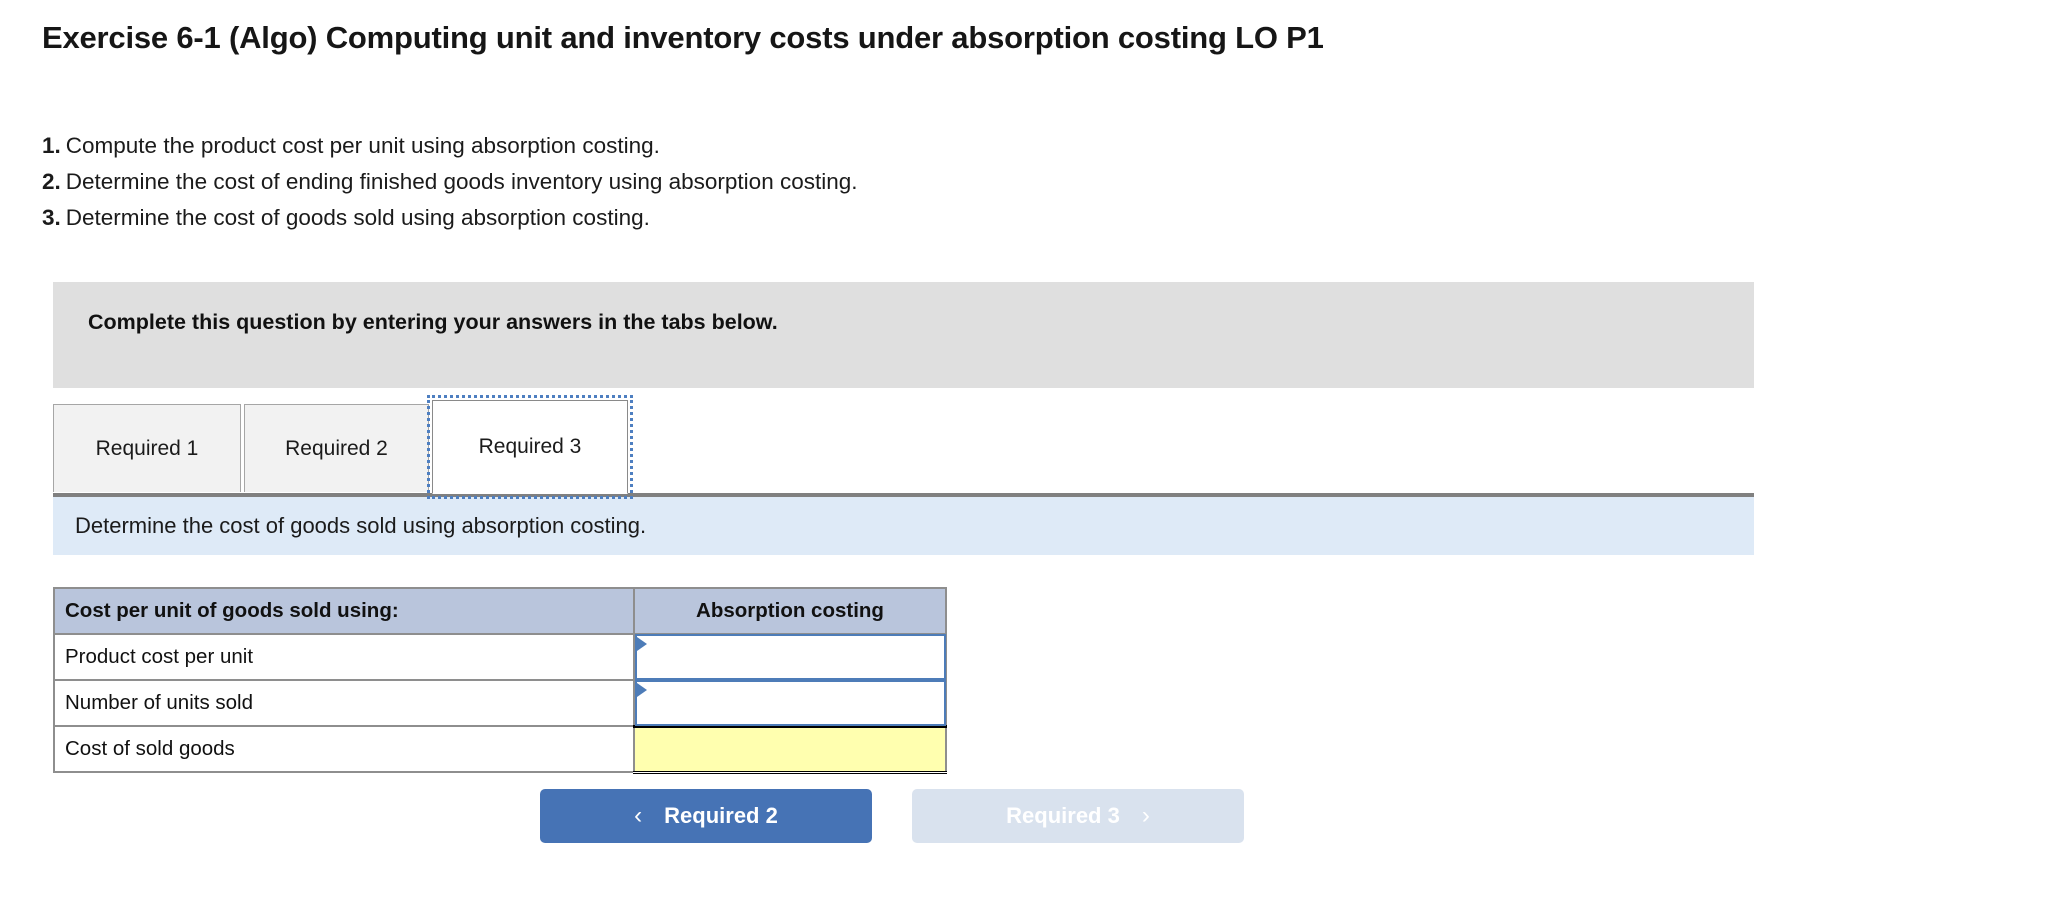 This screenshot has height=900, width=2046. Describe the element at coordinates (51, 181) in the screenshot. I see `requirement-number: 2.` at that location.